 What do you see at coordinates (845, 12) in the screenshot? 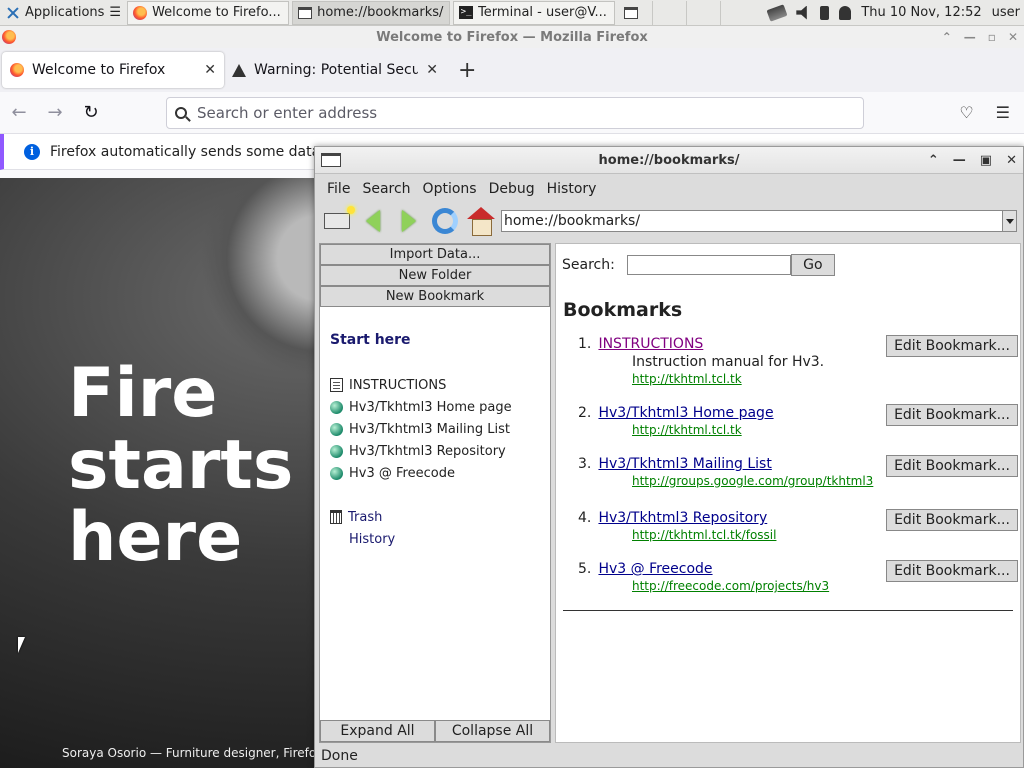
I see `notification-bell-icon` at bounding box center [845, 12].